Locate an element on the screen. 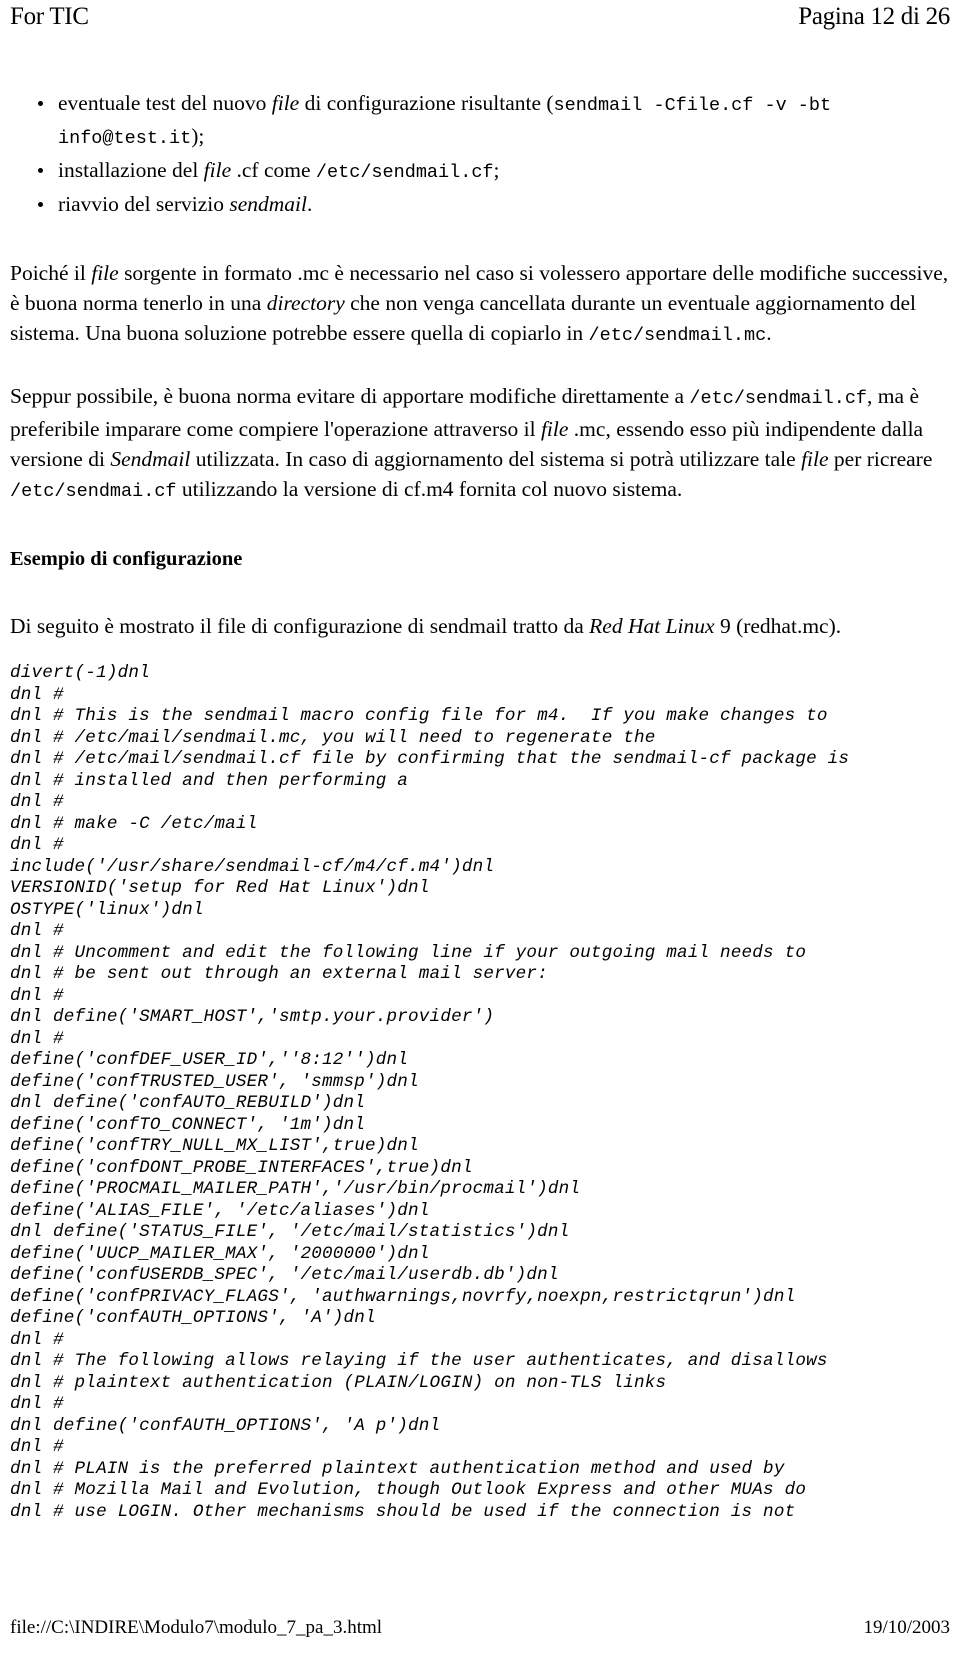 The width and height of the screenshot is (960, 1654). section-heading: Esempio di configurazione is located at coordinates (126, 559).